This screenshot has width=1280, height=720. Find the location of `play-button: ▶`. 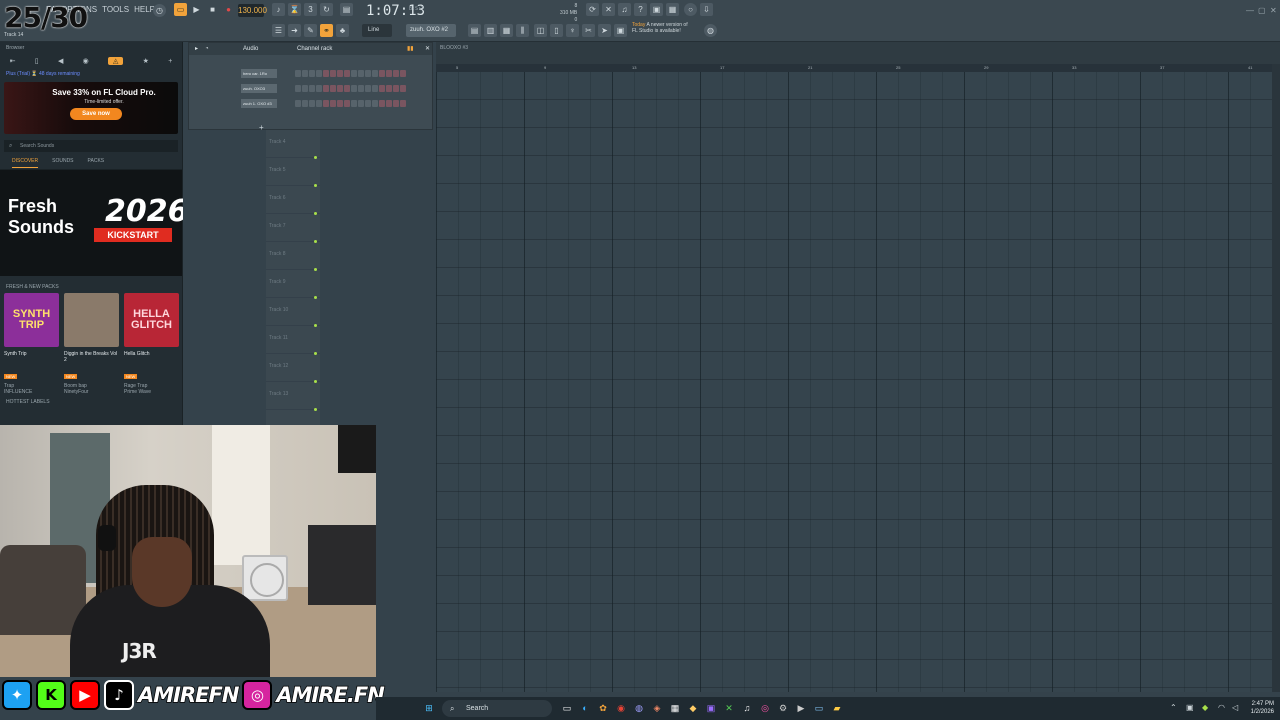

play-button: ▶ is located at coordinates (196, 9).